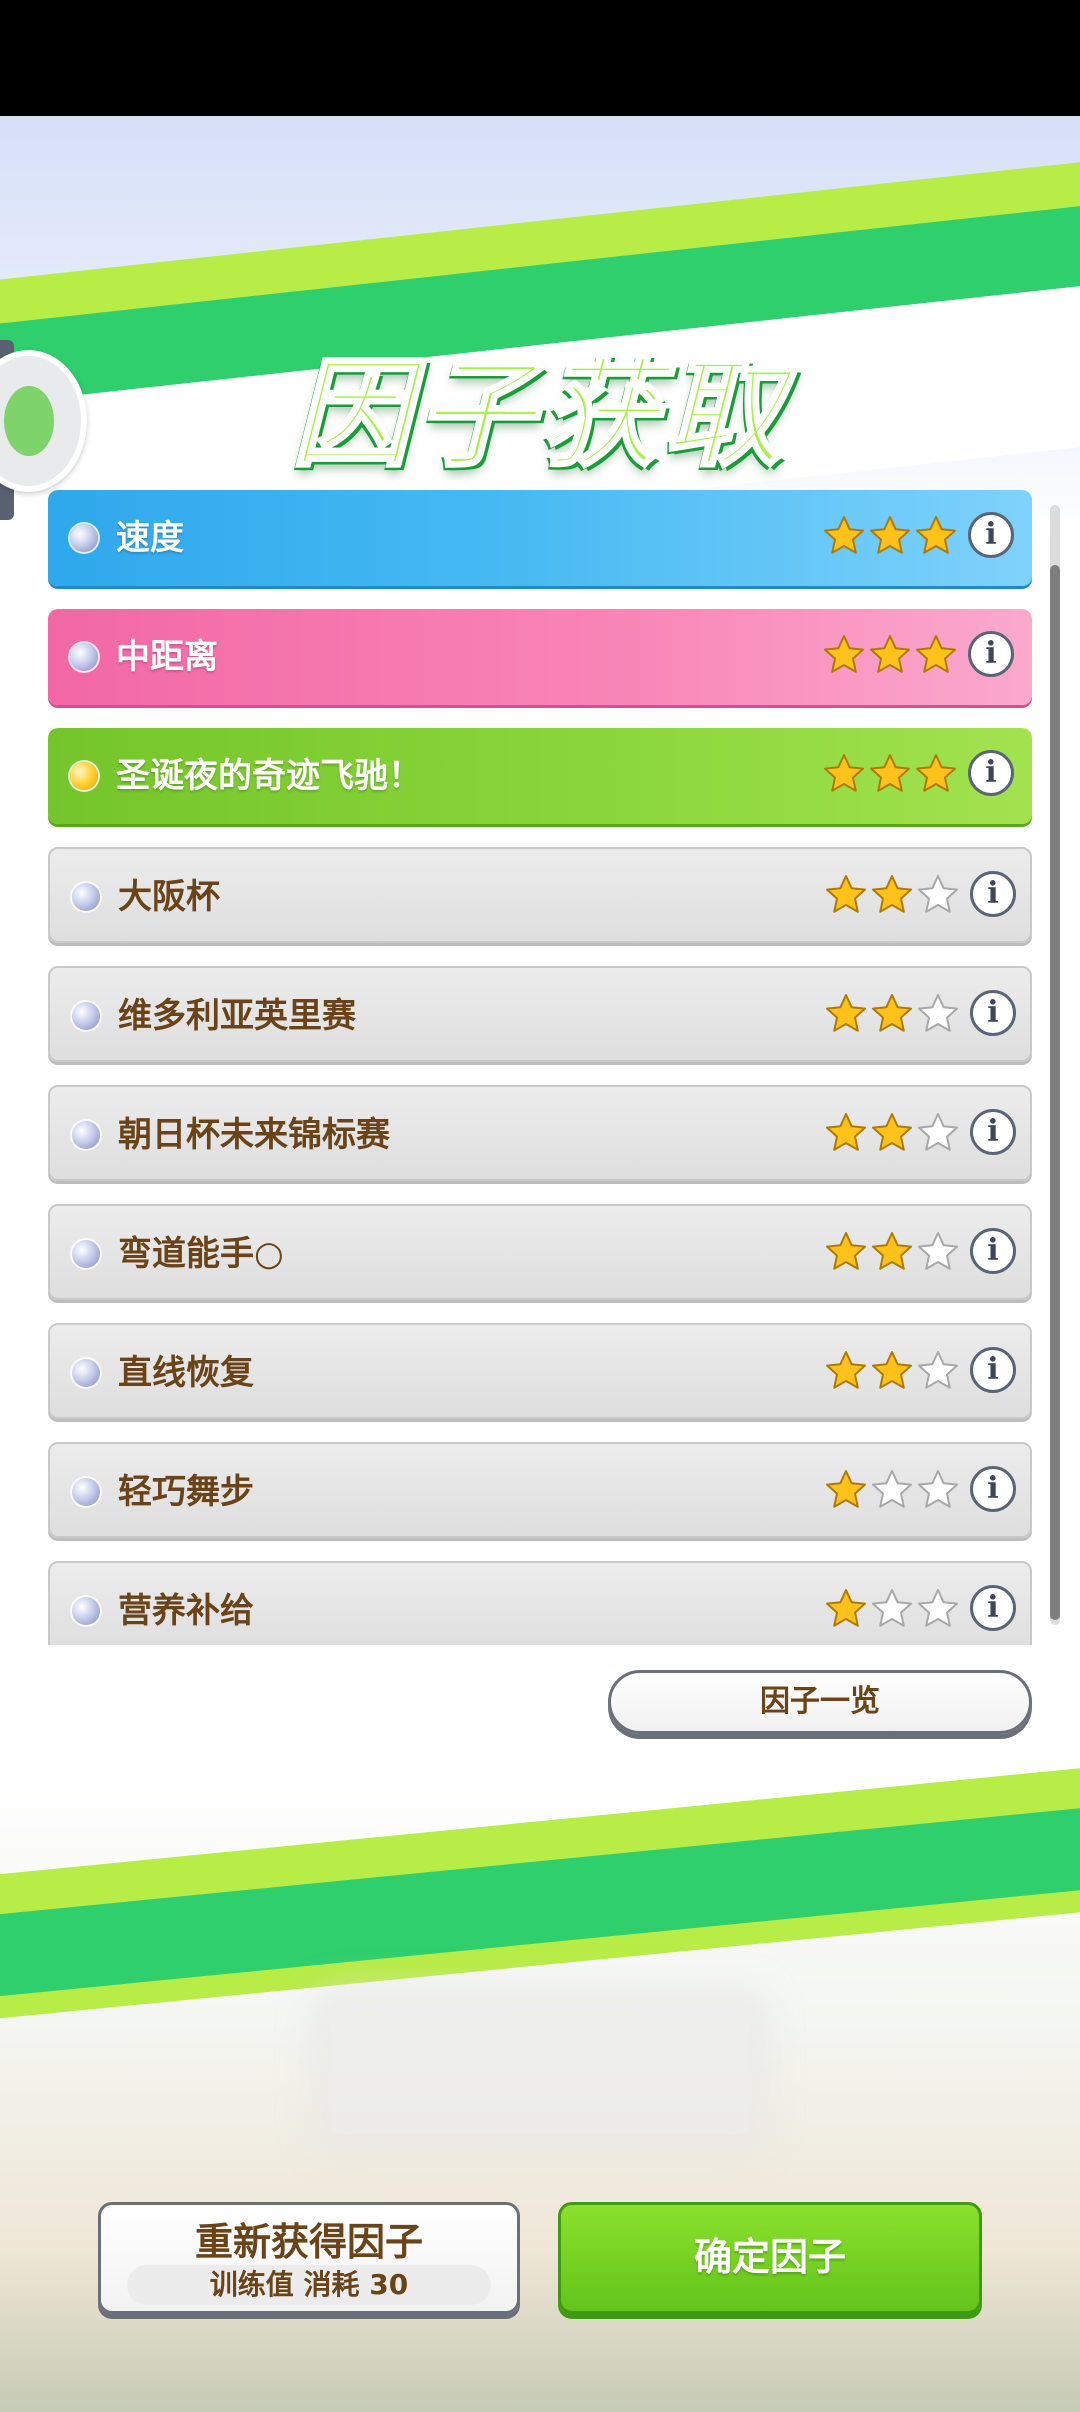 This screenshot has width=1080, height=2412. I want to click on factor-label: 弯道能手○, so click(201, 1254).